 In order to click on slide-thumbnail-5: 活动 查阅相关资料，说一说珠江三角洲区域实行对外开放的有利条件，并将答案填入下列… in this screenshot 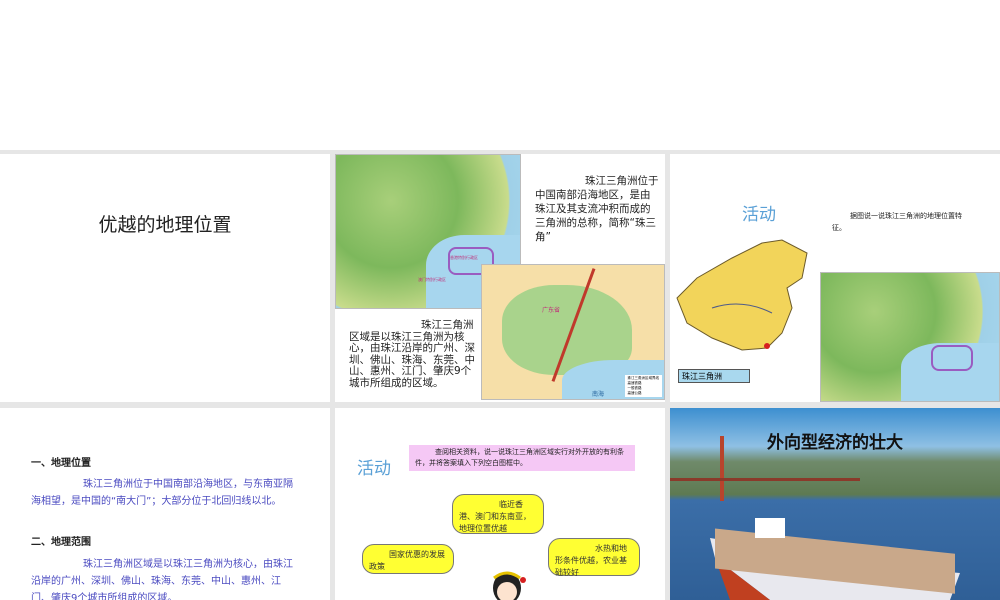, I will do `click(500, 504)`.